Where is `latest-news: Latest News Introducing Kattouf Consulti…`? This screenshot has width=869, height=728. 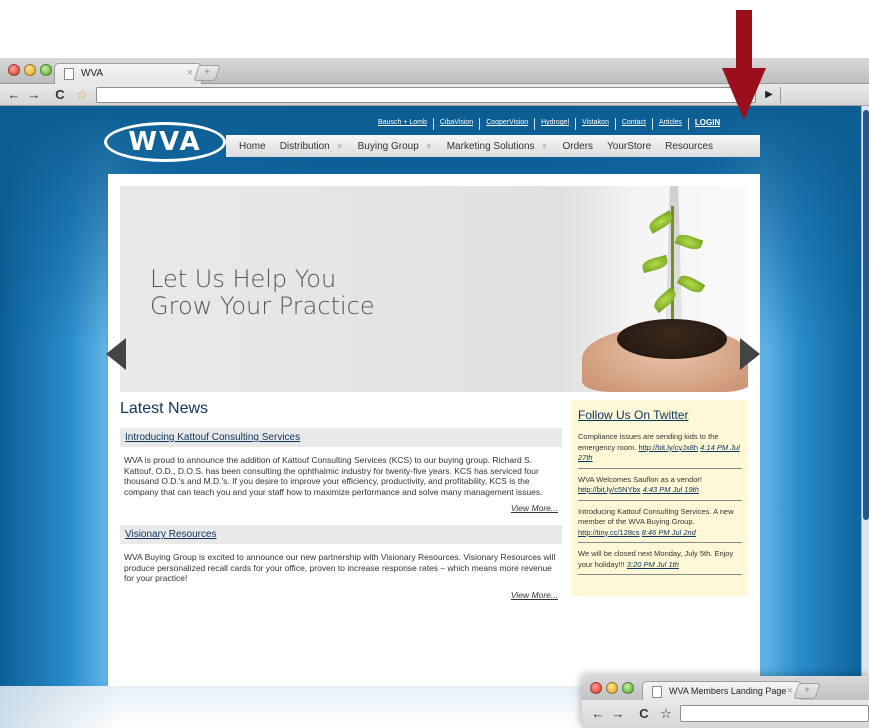
latest-news: Latest News Introducing Kattouf Consulti… is located at coordinates (341, 506).